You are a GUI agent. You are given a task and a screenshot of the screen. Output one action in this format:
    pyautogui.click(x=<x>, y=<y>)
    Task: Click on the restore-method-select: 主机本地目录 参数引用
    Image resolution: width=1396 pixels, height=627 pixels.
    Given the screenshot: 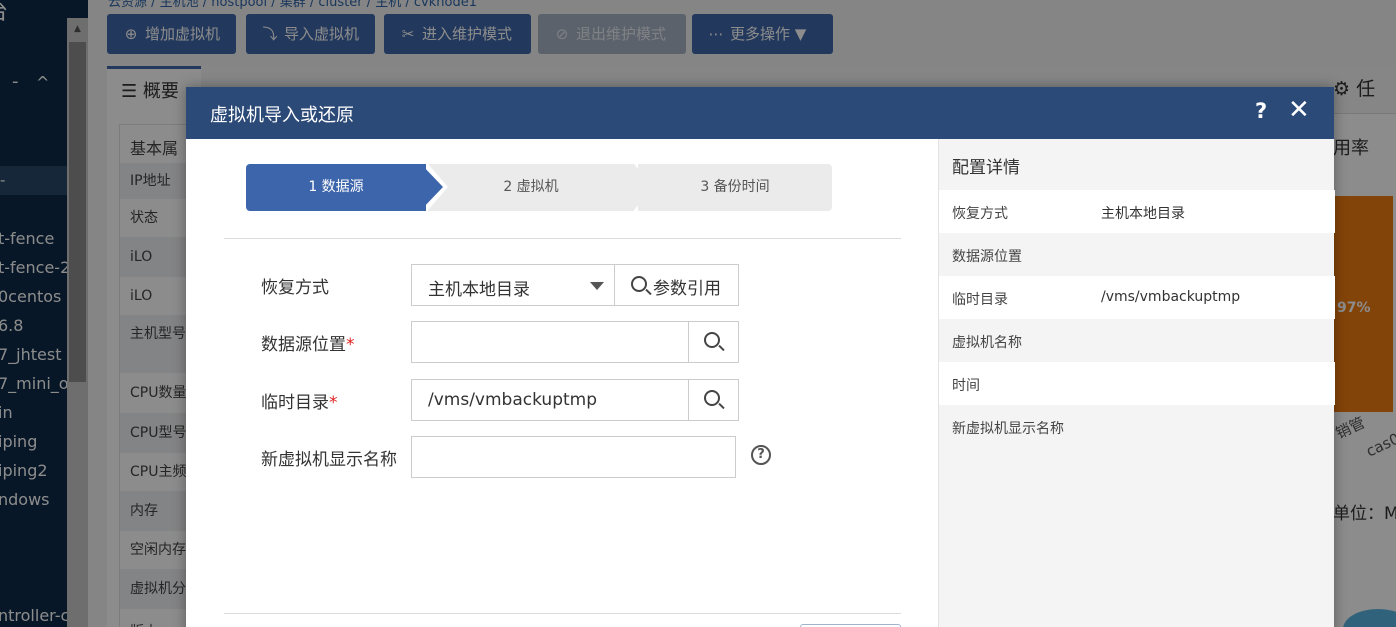 What is the action you would take?
    pyautogui.click(x=575, y=285)
    